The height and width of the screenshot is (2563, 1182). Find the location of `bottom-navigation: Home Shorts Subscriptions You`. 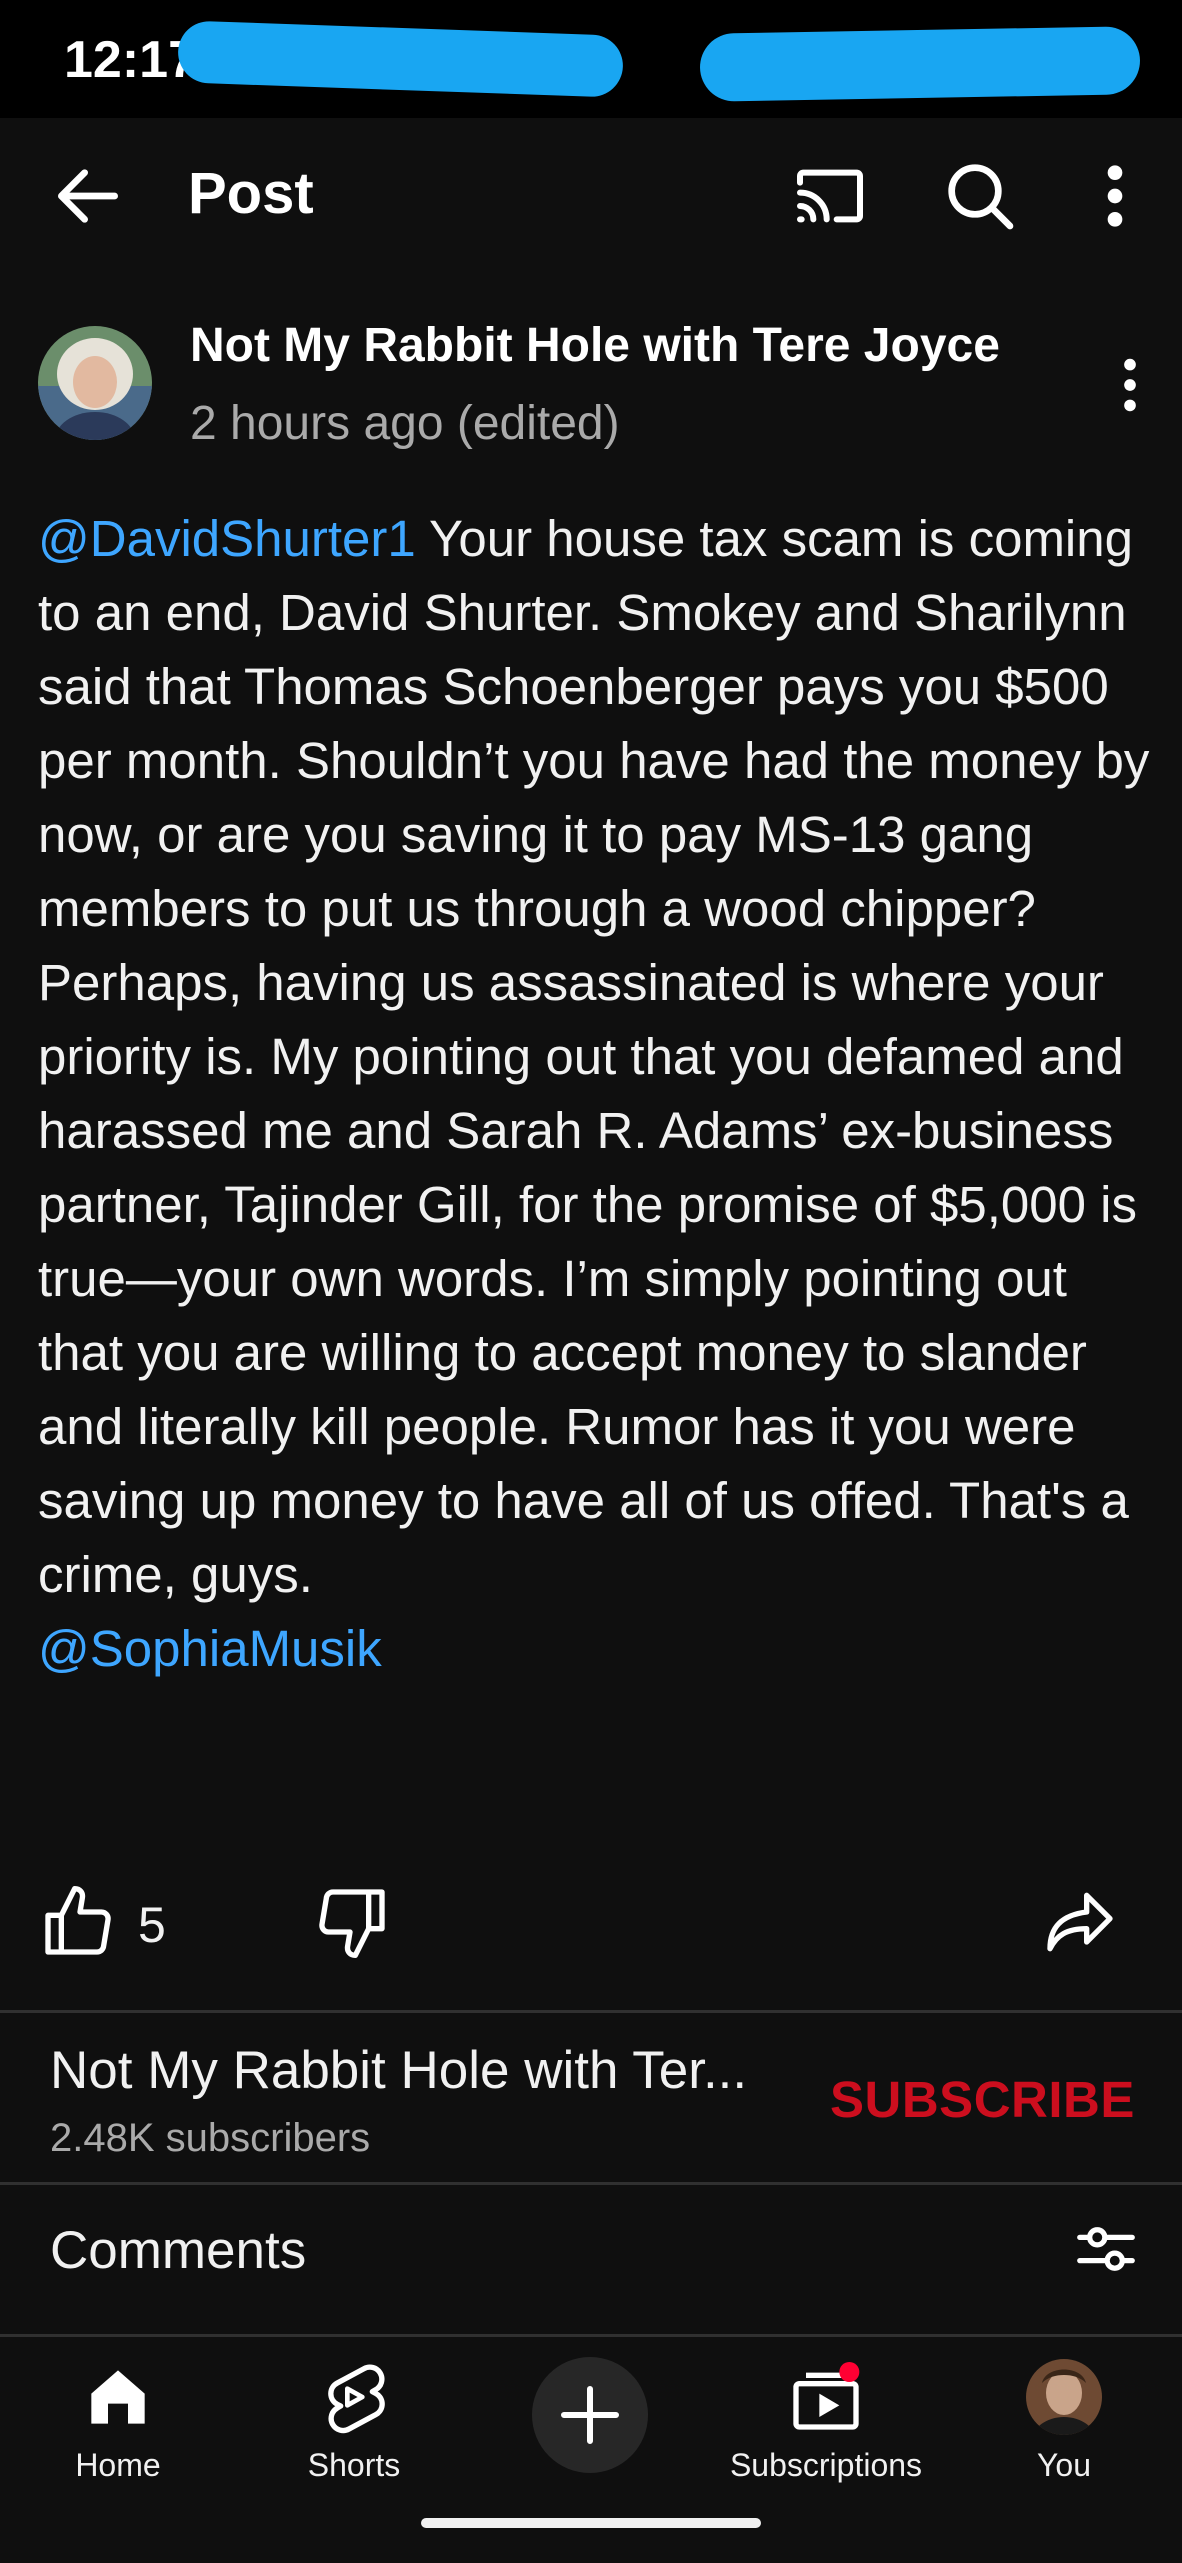

bottom-navigation: Home Shorts Subscriptions You is located at coordinates (591, 2448).